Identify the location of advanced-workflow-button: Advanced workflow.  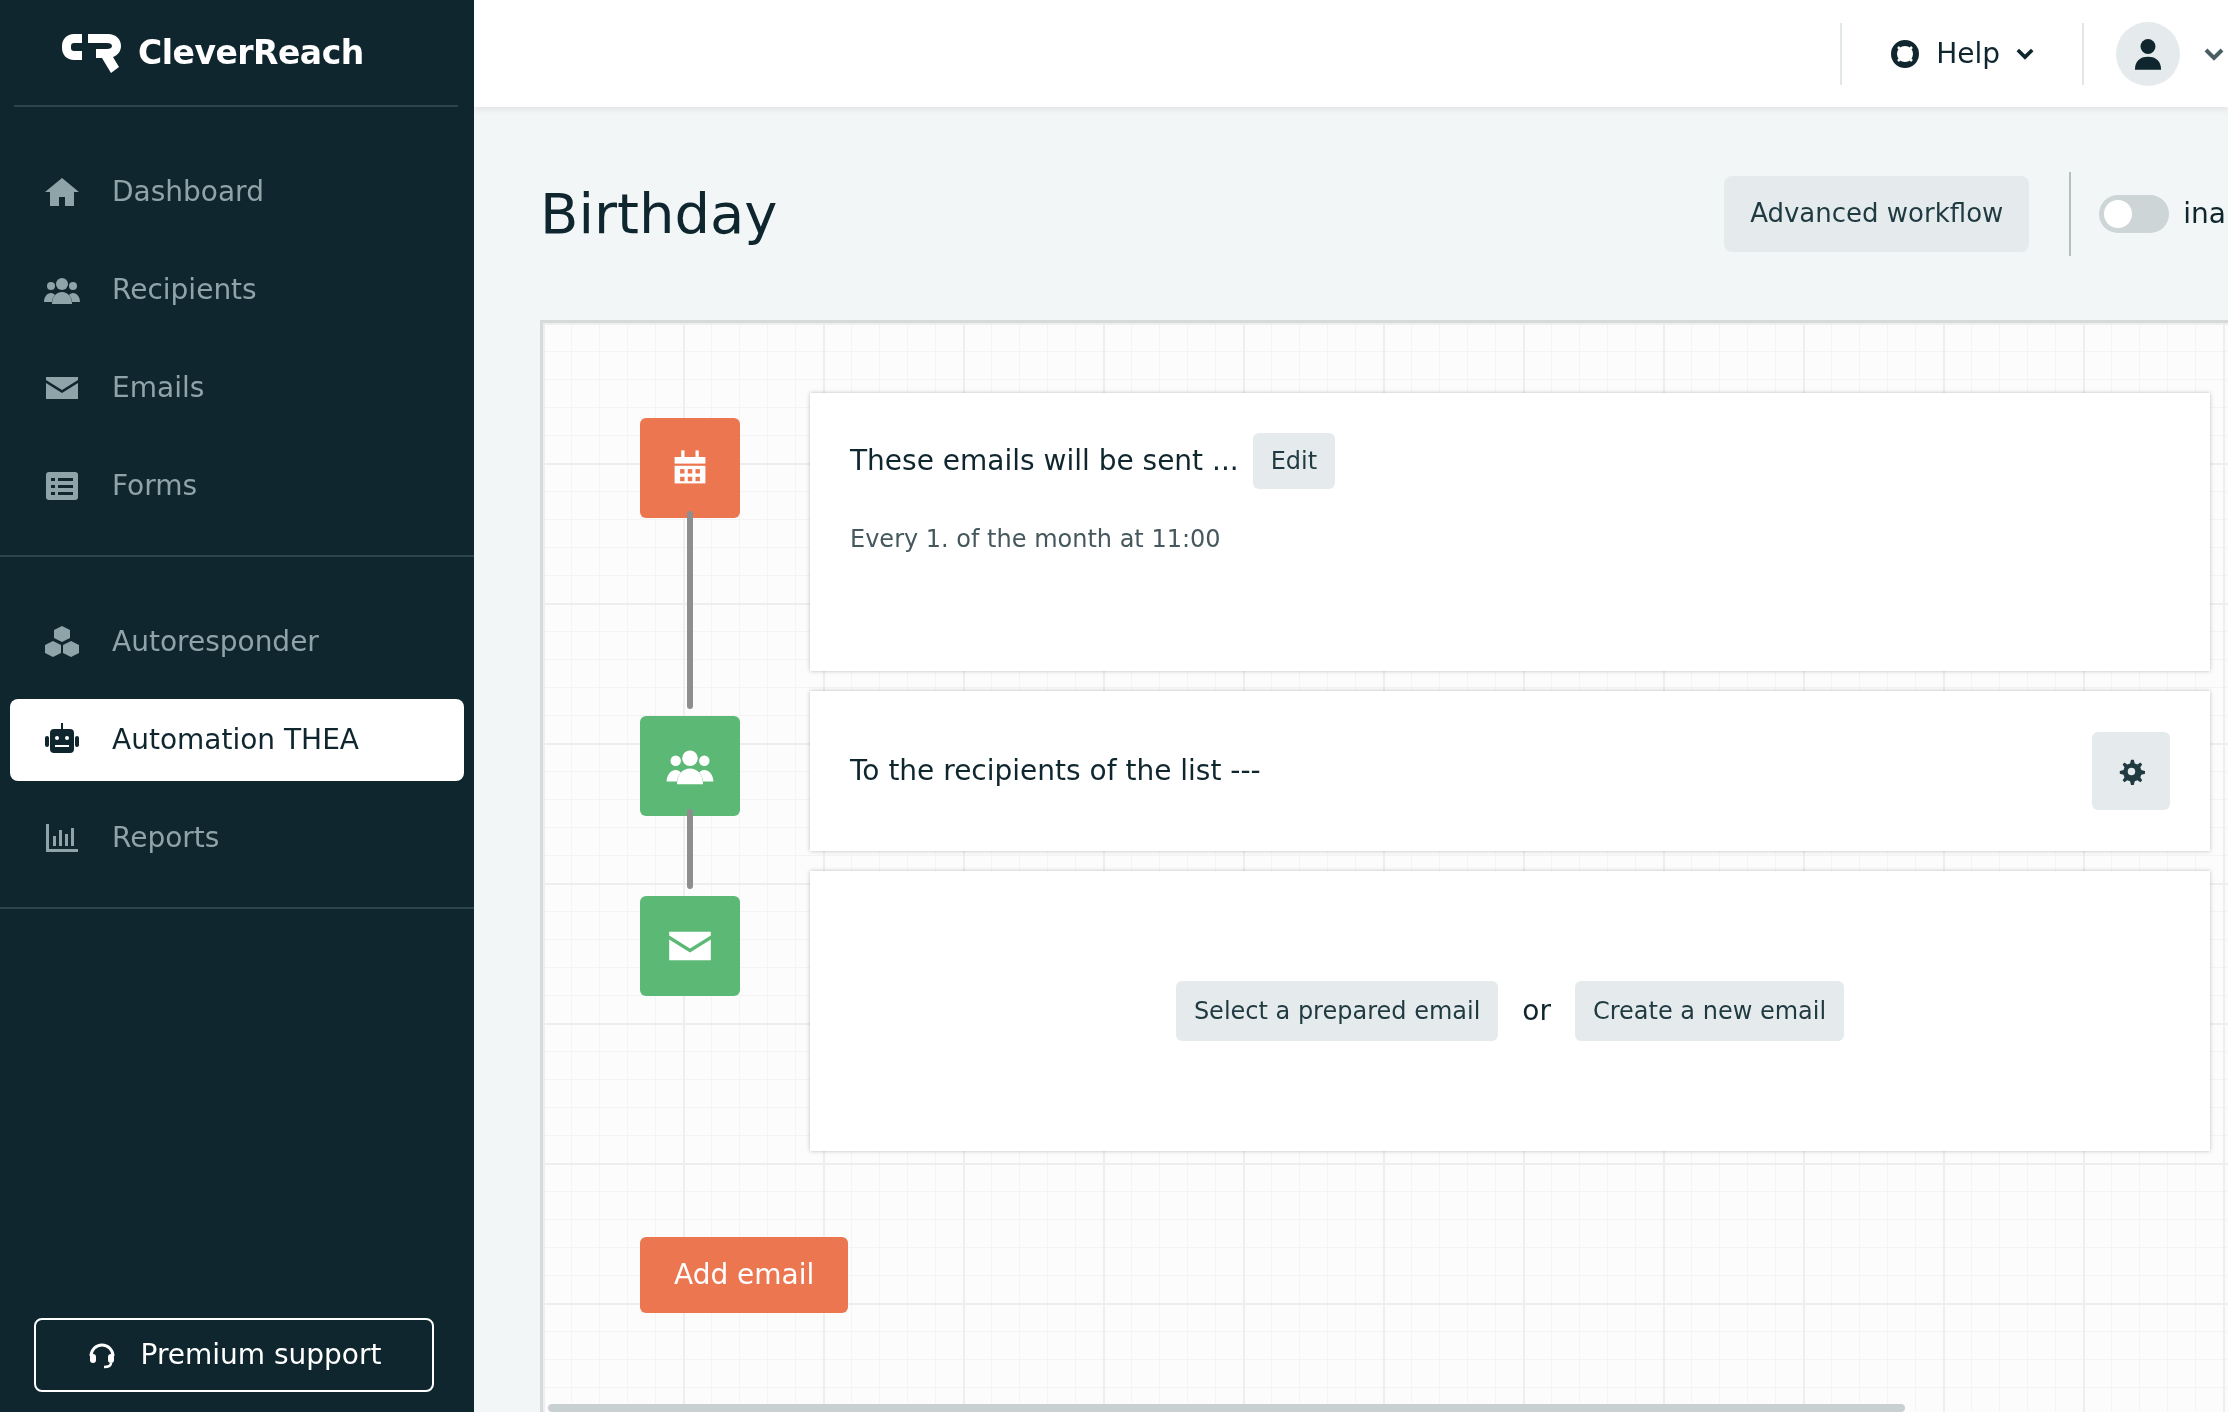
(1877, 213).